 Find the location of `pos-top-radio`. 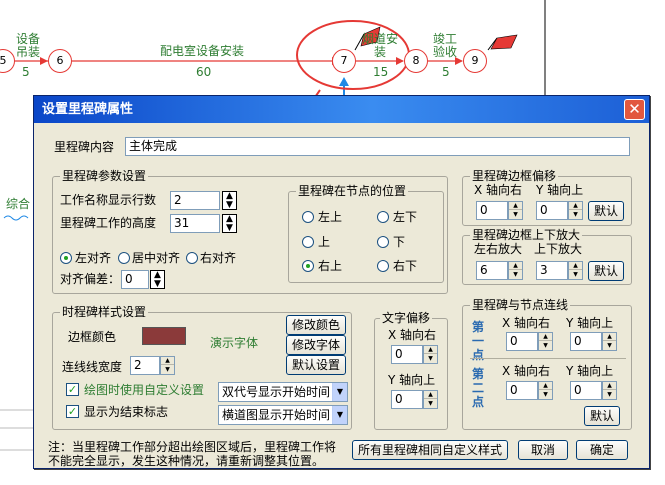

pos-top-radio is located at coordinates (308, 242).